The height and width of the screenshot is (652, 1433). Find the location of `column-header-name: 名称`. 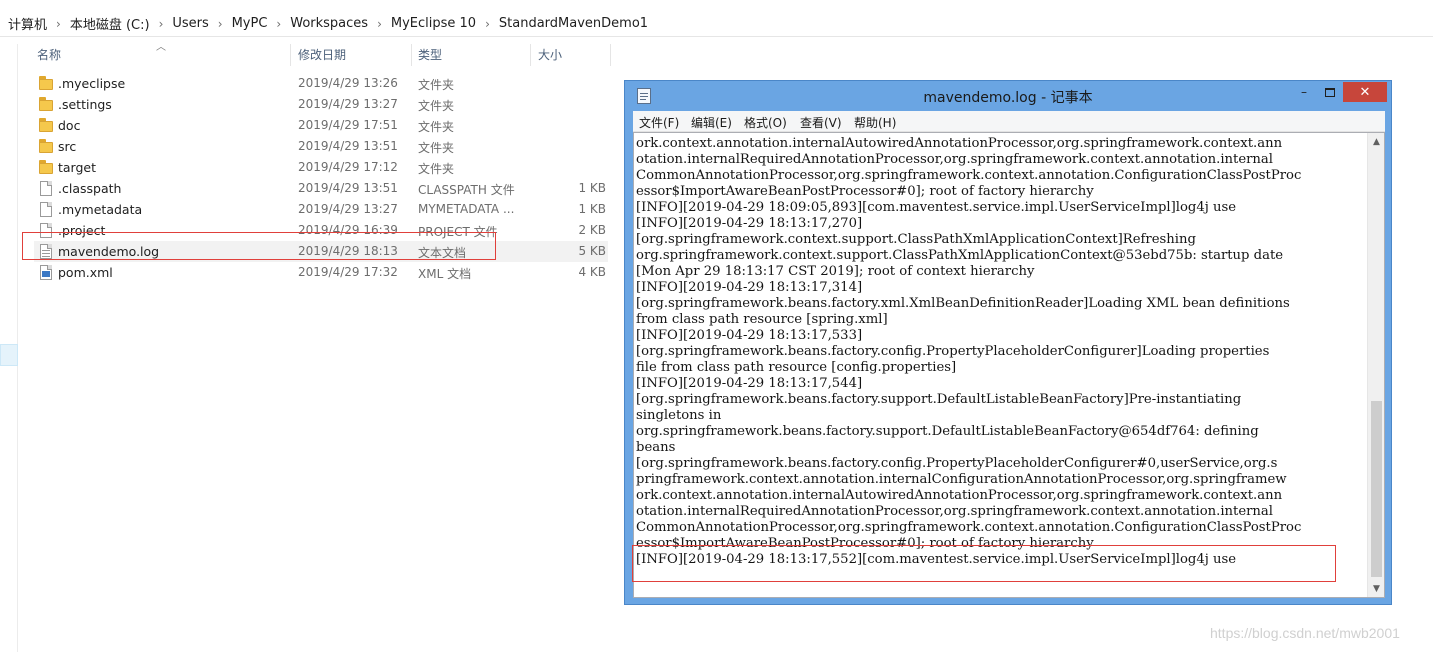

column-header-name: 名称 is located at coordinates (49, 54).